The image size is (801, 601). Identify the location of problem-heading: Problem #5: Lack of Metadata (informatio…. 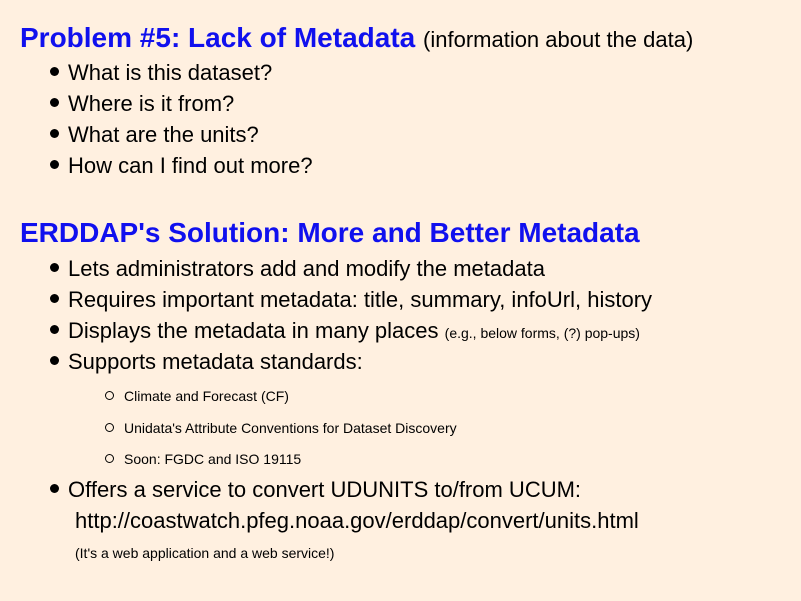
(356, 38).